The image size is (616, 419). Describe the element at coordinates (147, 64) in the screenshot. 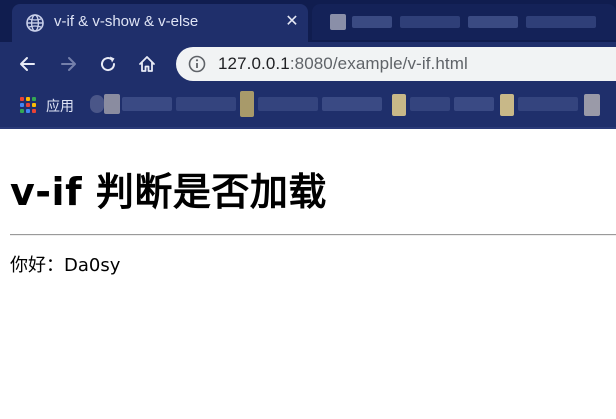

I see `home-icon` at that location.